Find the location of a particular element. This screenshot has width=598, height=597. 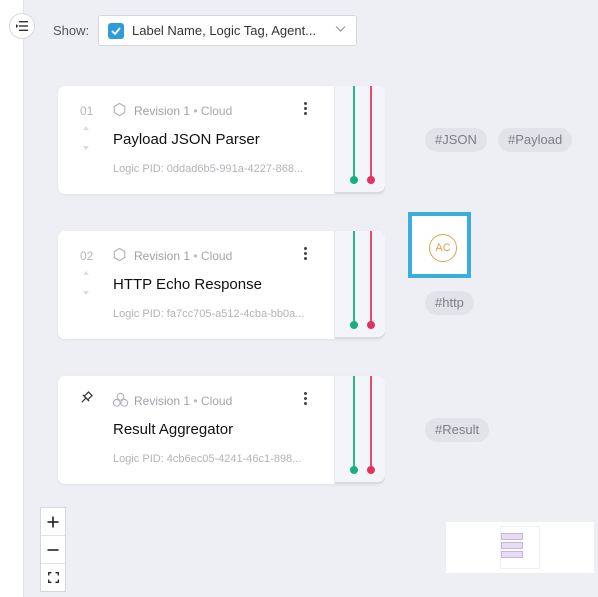

zoom-controls is located at coordinates (53, 549).